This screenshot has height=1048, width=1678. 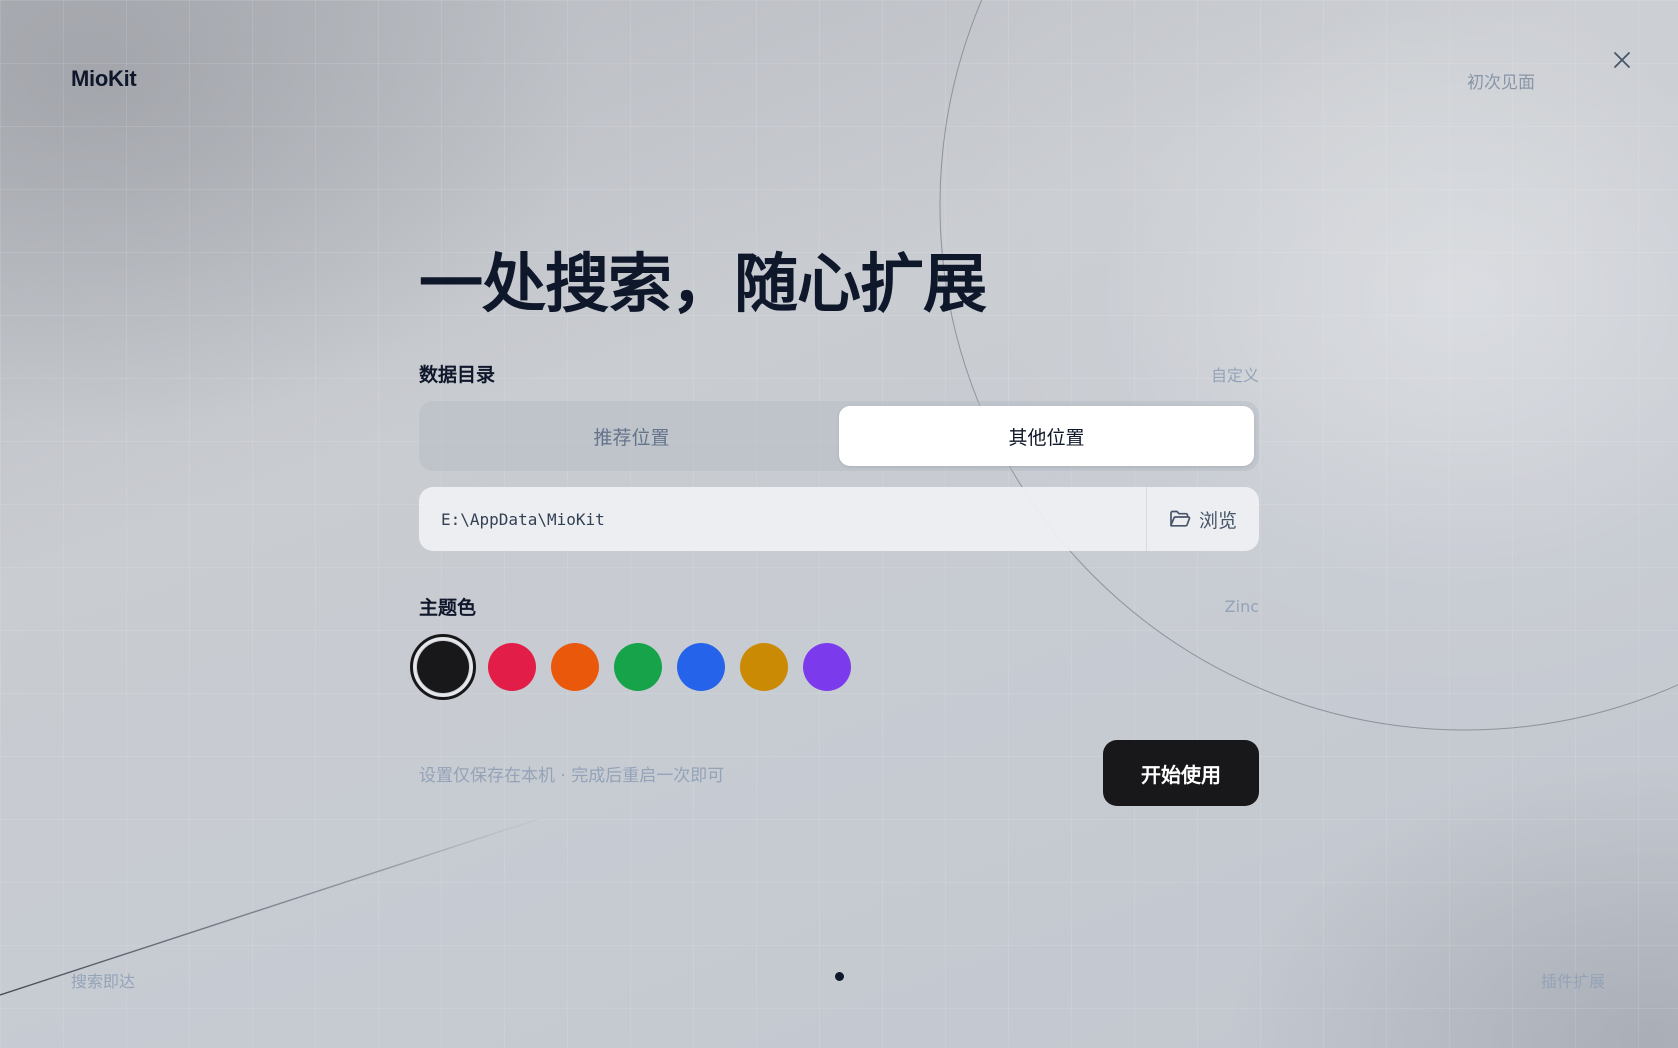 What do you see at coordinates (1234, 375) in the screenshot?
I see `data-dir-hint: 自定义` at bounding box center [1234, 375].